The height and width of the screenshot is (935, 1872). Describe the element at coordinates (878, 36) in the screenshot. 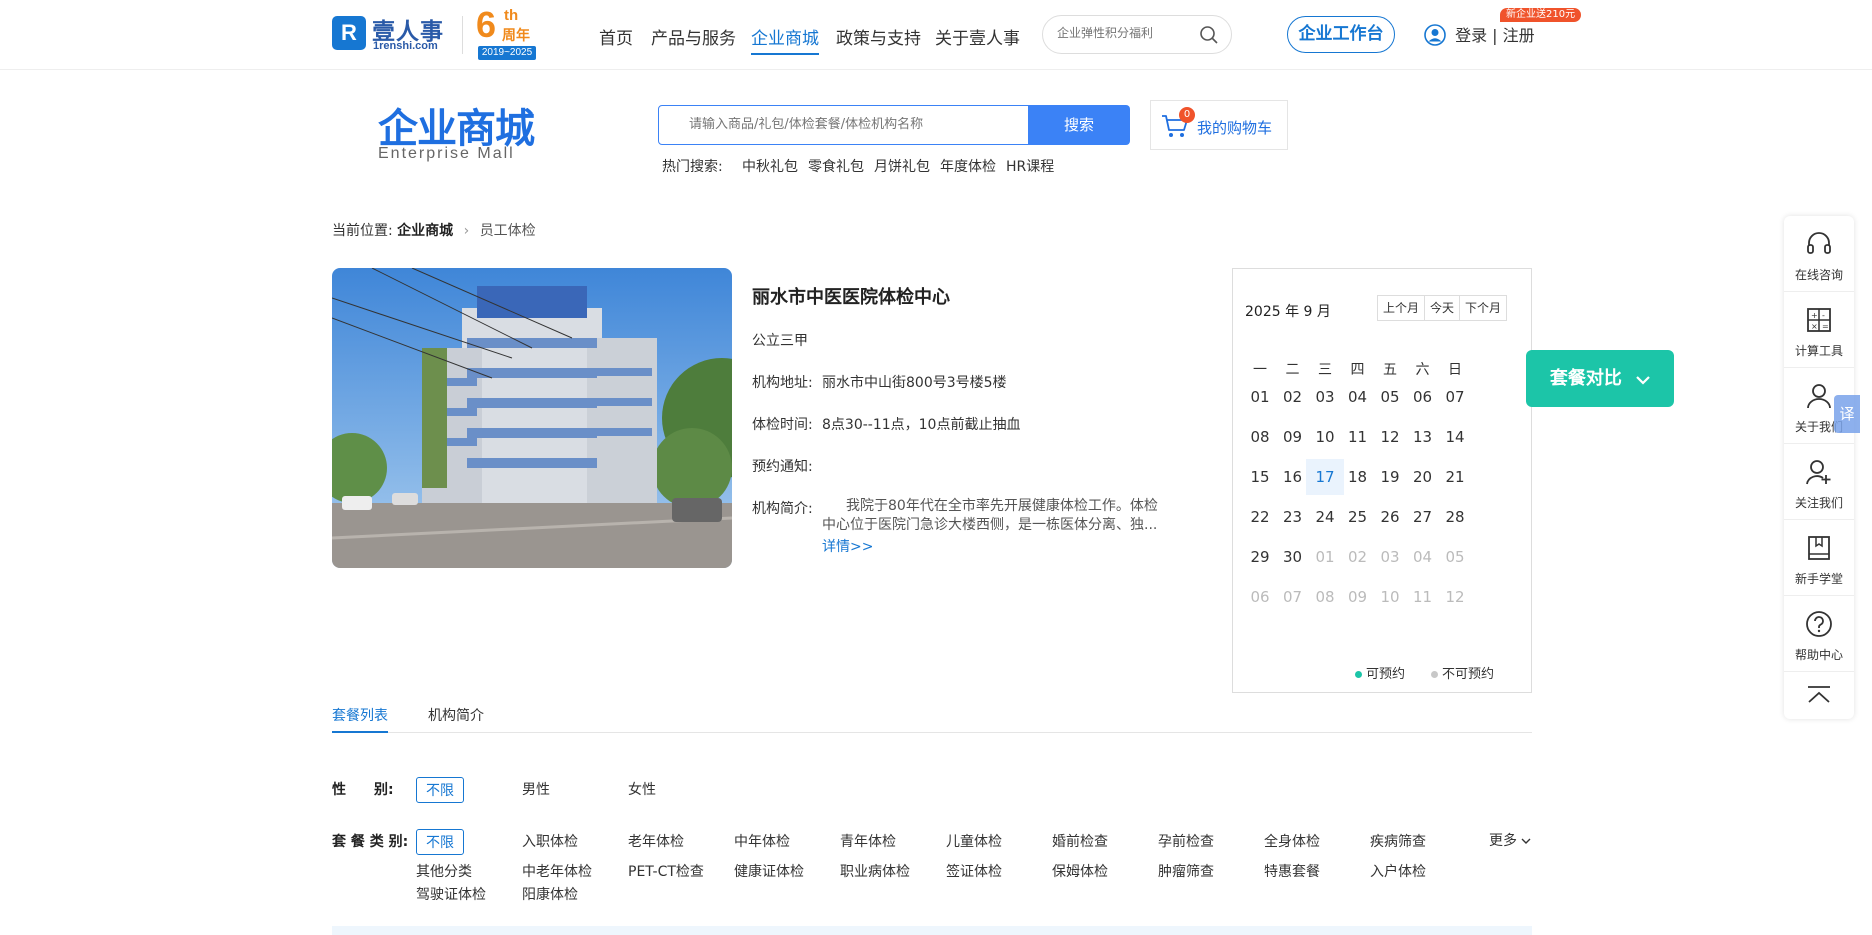

I see `nav-policy: 政策与支持` at that location.